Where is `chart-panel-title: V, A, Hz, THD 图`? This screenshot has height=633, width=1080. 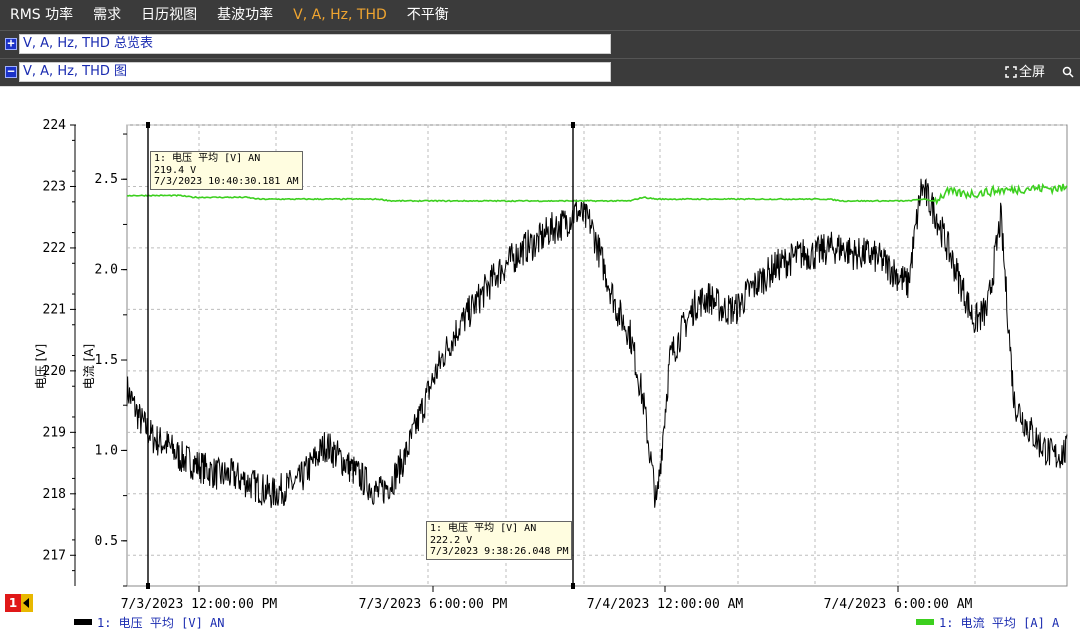 chart-panel-title: V, A, Hz, THD 图 is located at coordinates (315, 72).